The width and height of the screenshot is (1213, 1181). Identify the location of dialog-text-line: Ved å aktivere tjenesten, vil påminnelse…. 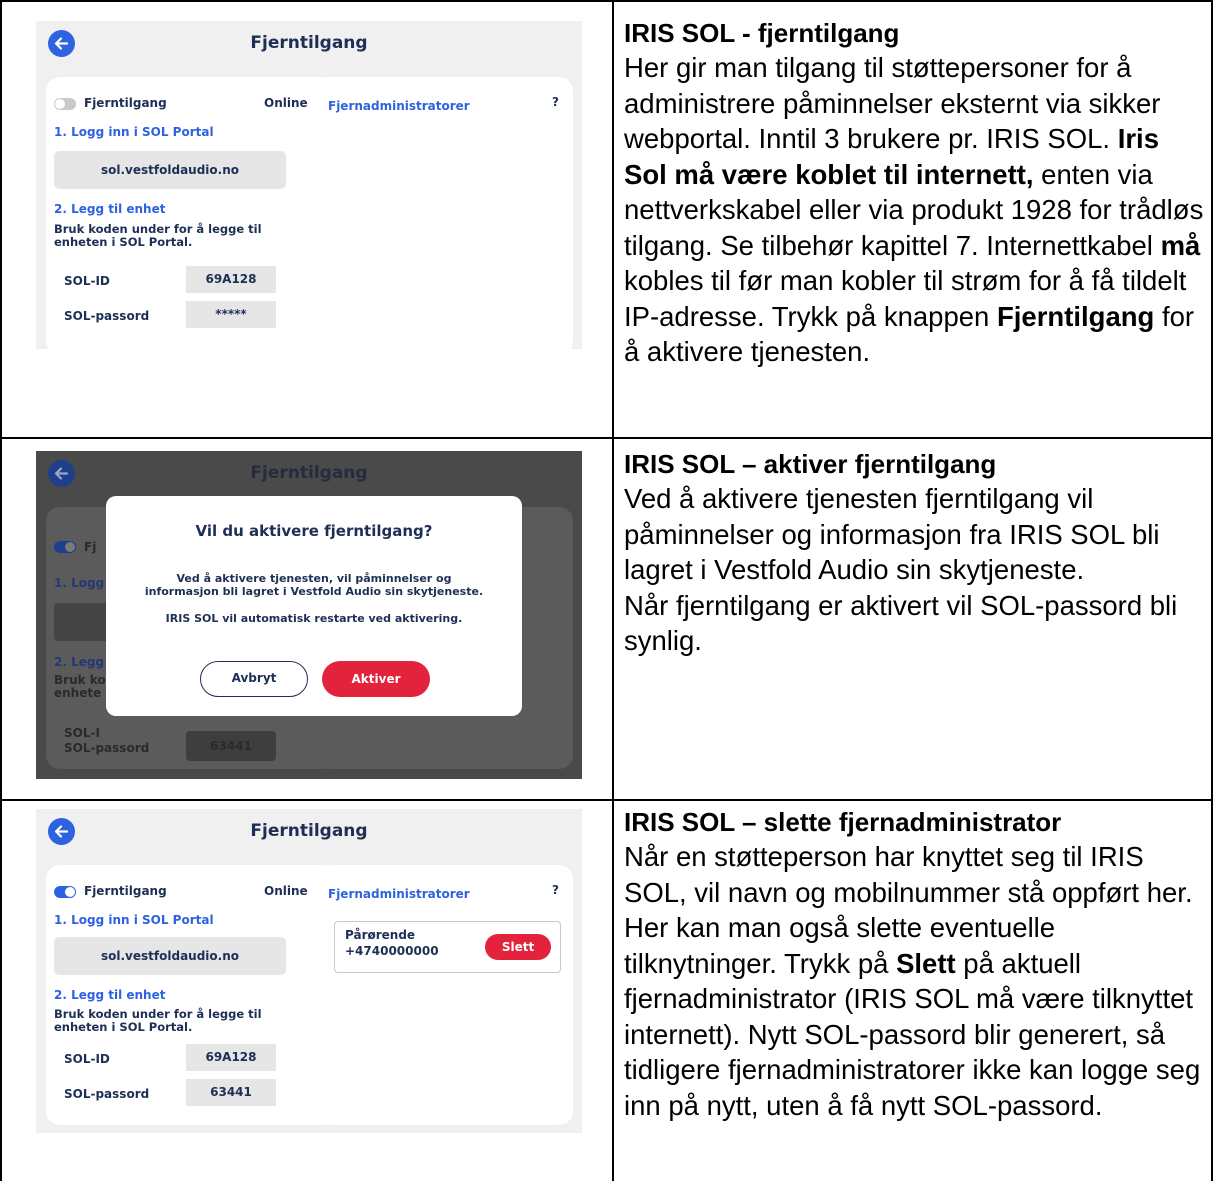
(314, 578).